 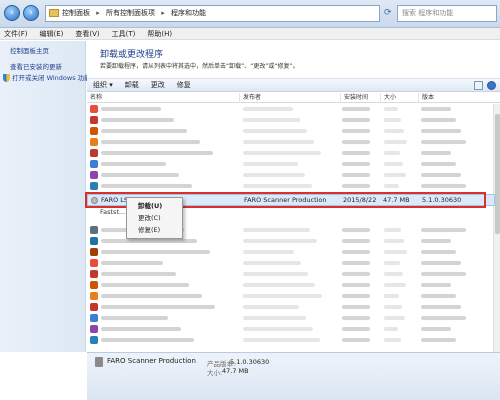 What do you see at coordinates (442, 200) in the screenshot?
I see `program-version: 5.1.0.30630` at bounding box center [442, 200].